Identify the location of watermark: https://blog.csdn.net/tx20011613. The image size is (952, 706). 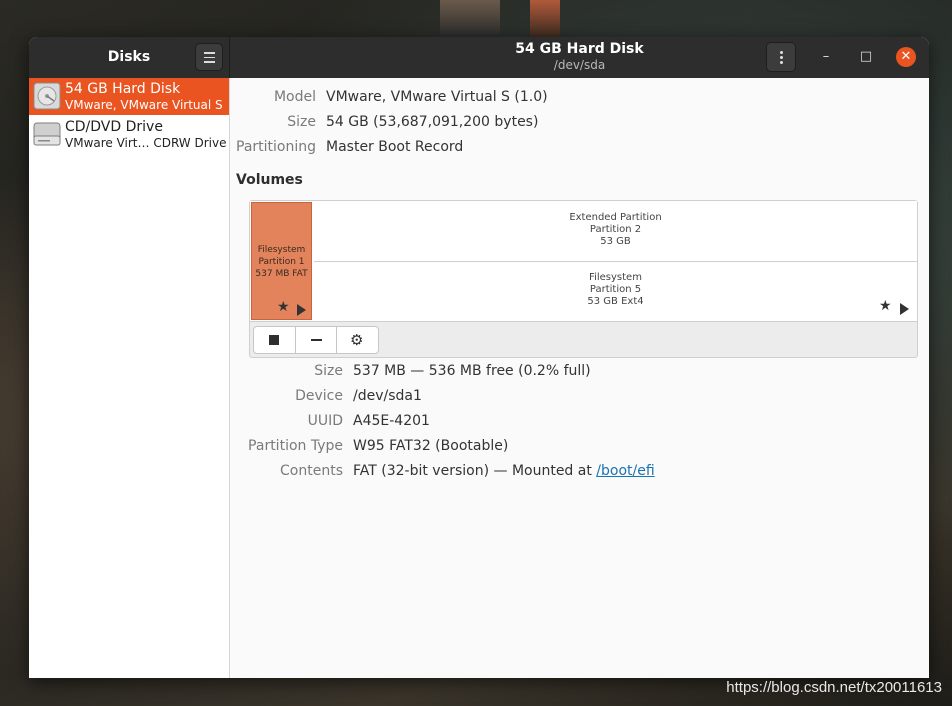
(834, 687).